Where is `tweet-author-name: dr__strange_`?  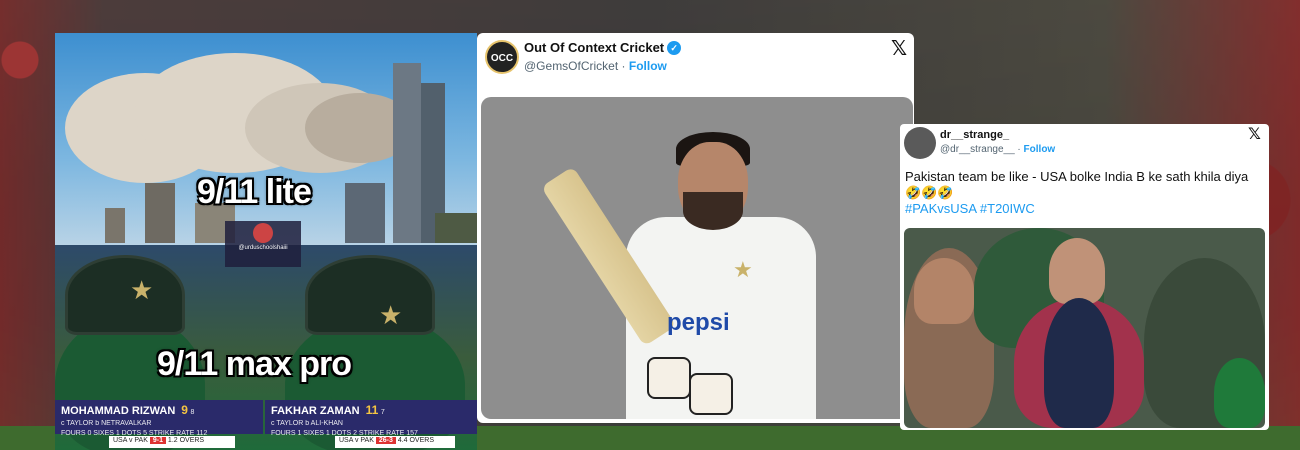 tweet-author-name: dr__strange_ is located at coordinates (974, 135).